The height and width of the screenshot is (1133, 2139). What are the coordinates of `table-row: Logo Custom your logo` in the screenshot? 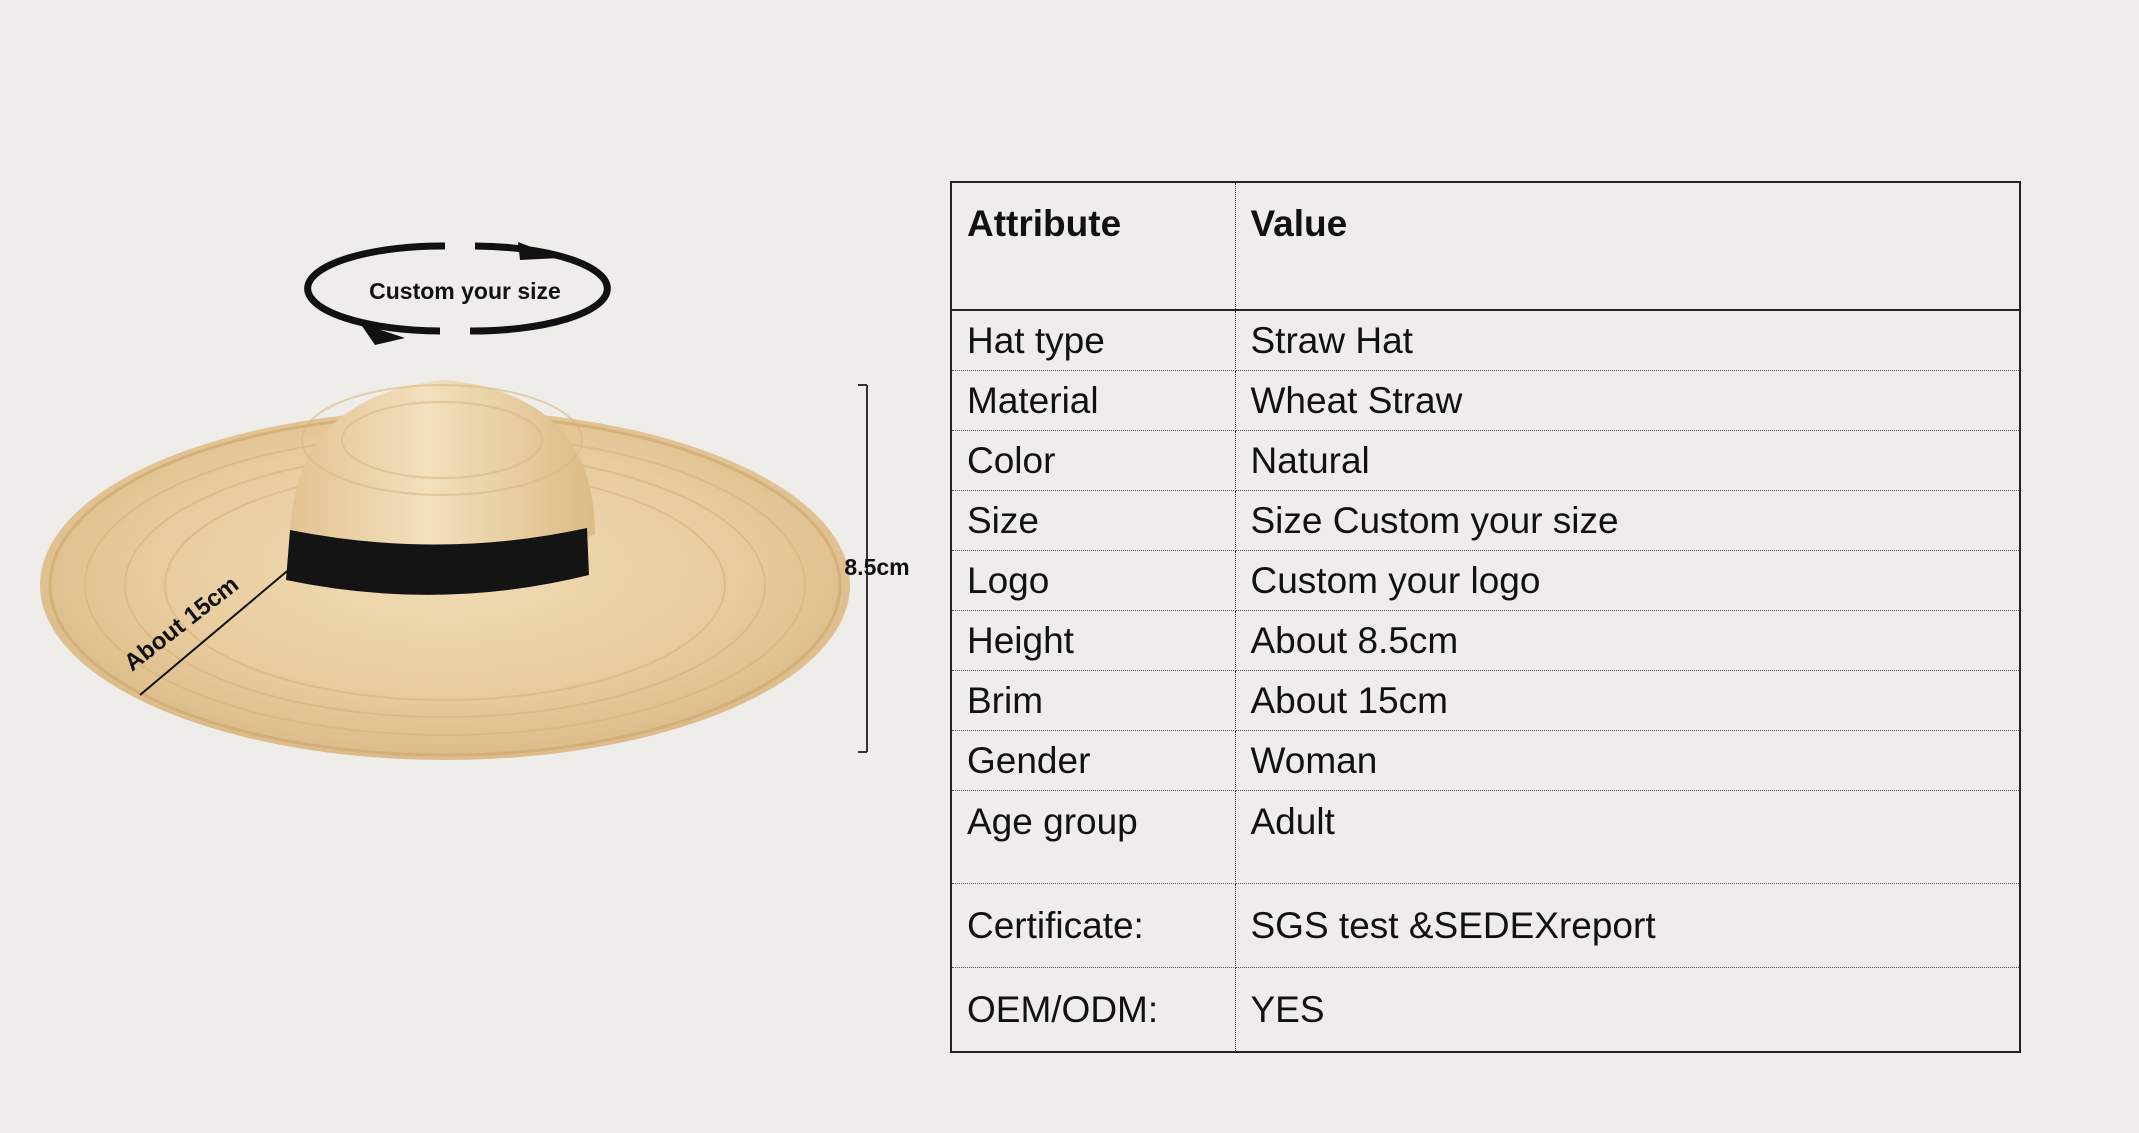 It's located at (1485, 580).